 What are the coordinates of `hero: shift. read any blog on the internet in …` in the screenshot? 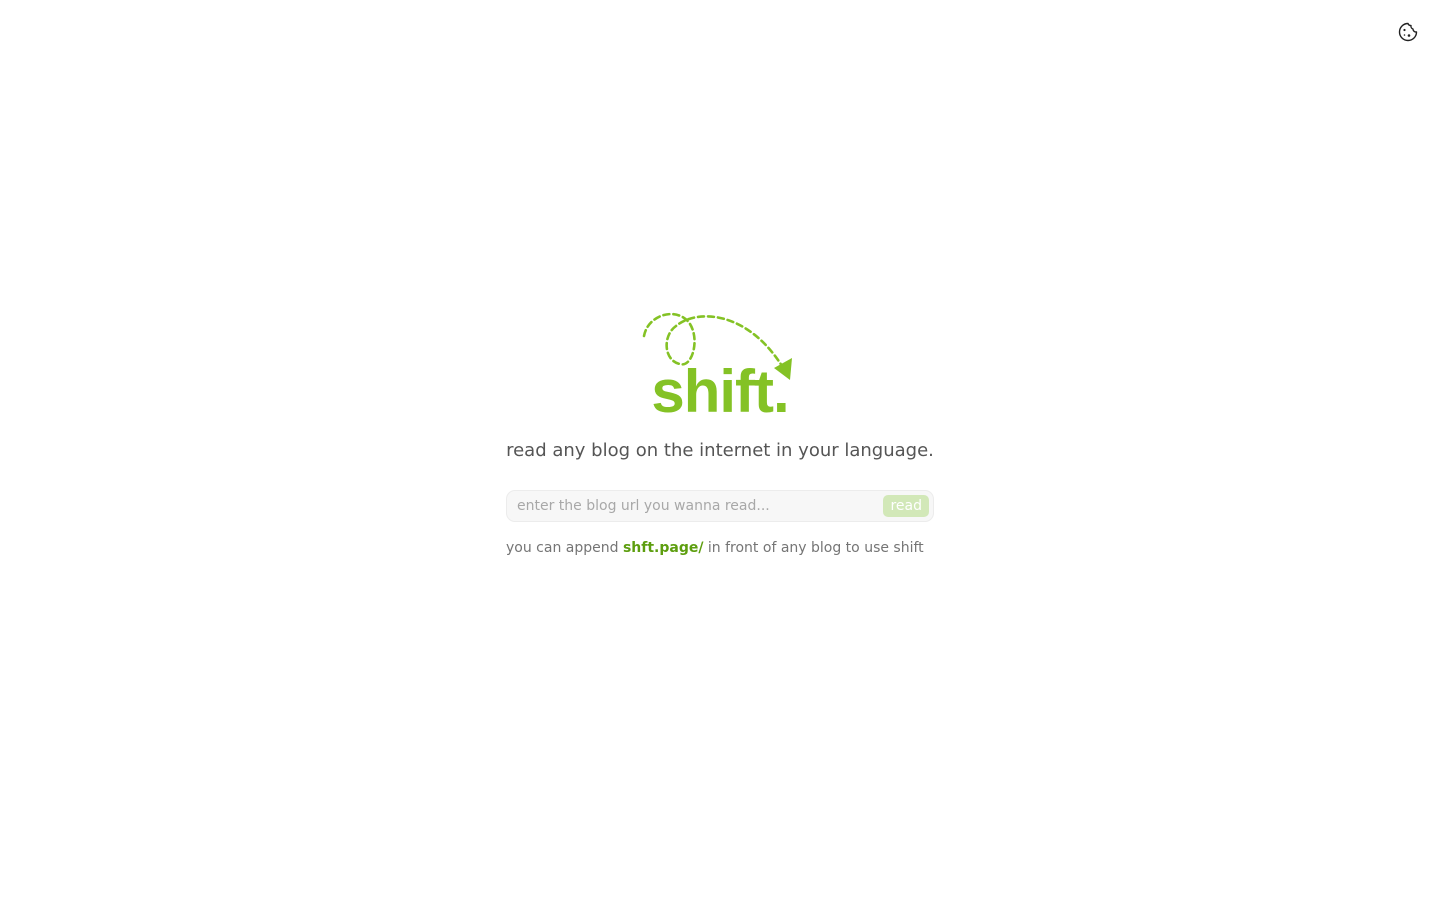 It's located at (720, 432).